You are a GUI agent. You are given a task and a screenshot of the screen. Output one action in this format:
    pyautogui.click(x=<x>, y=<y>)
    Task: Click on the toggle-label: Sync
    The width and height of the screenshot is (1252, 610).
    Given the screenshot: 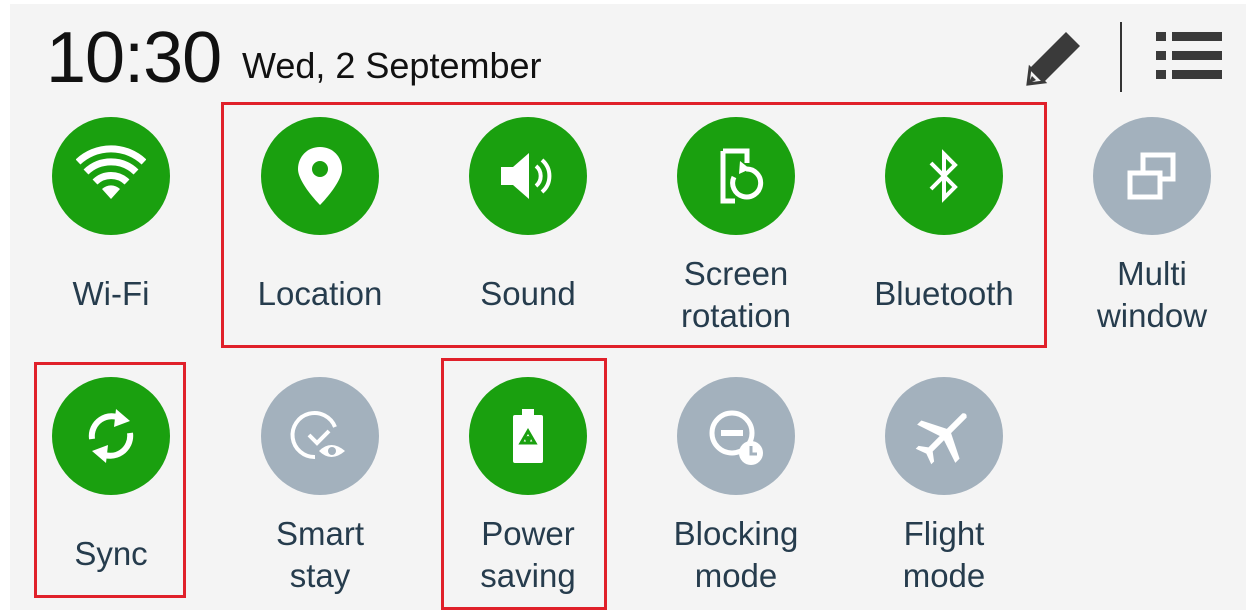 What is the action you would take?
    pyautogui.click(x=111, y=553)
    